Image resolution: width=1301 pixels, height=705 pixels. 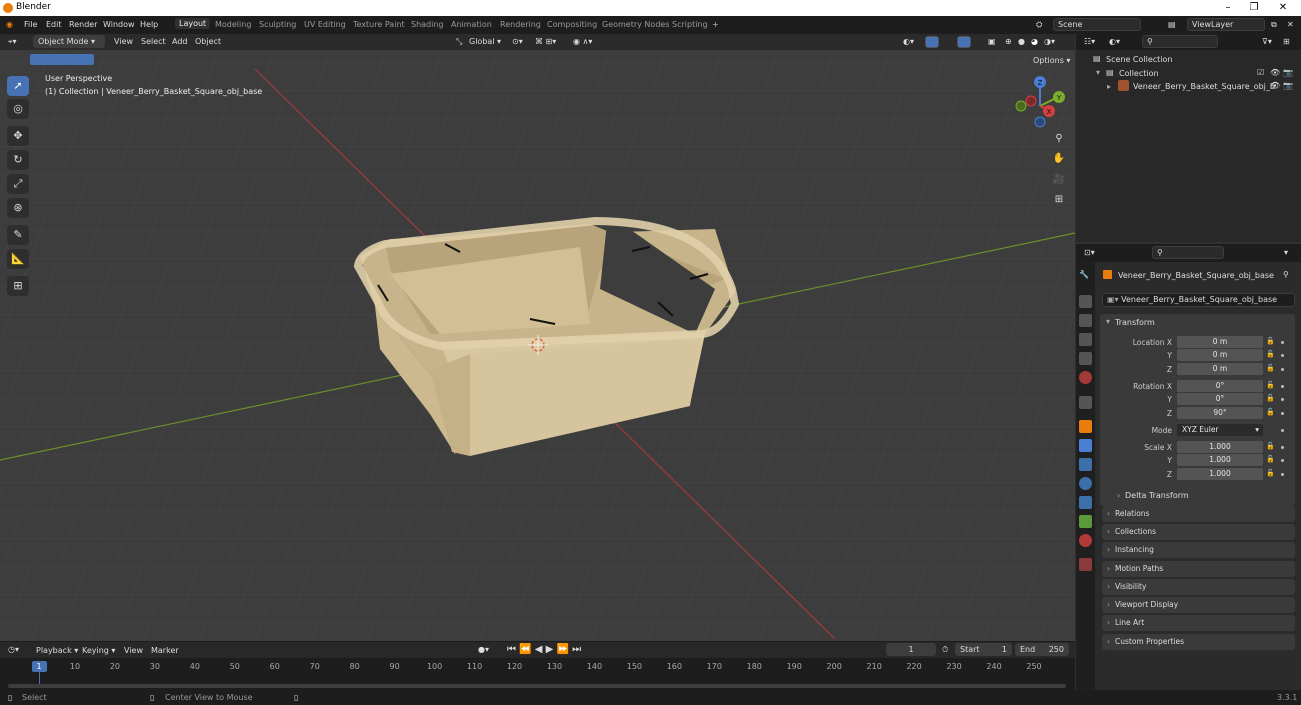 What do you see at coordinates (18, 259) in the screenshot?
I see `measure-tool: 📐` at bounding box center [18, 259].